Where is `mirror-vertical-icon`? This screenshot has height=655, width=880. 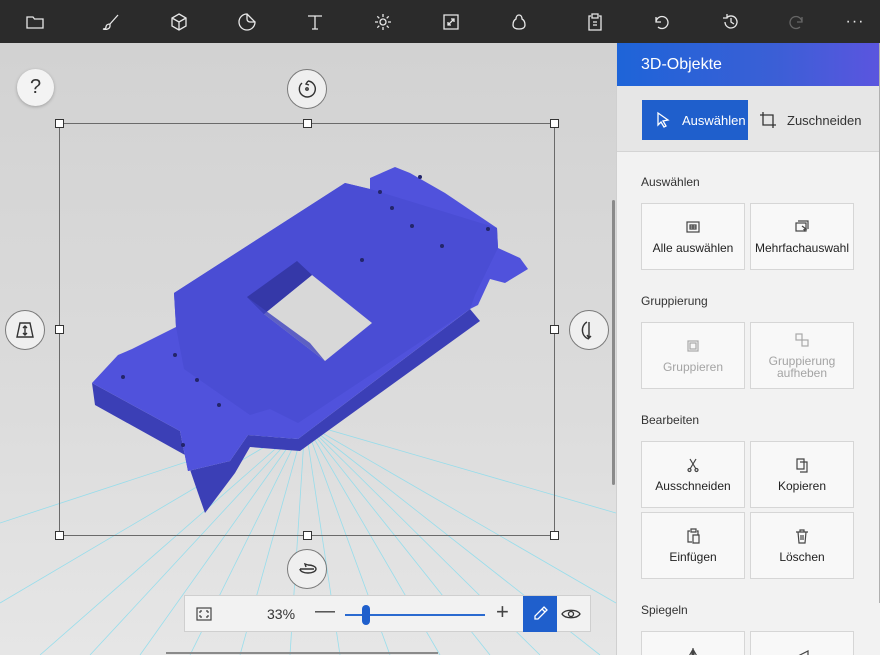 mirror-vertical-icon is located at coordinates (803, 652).